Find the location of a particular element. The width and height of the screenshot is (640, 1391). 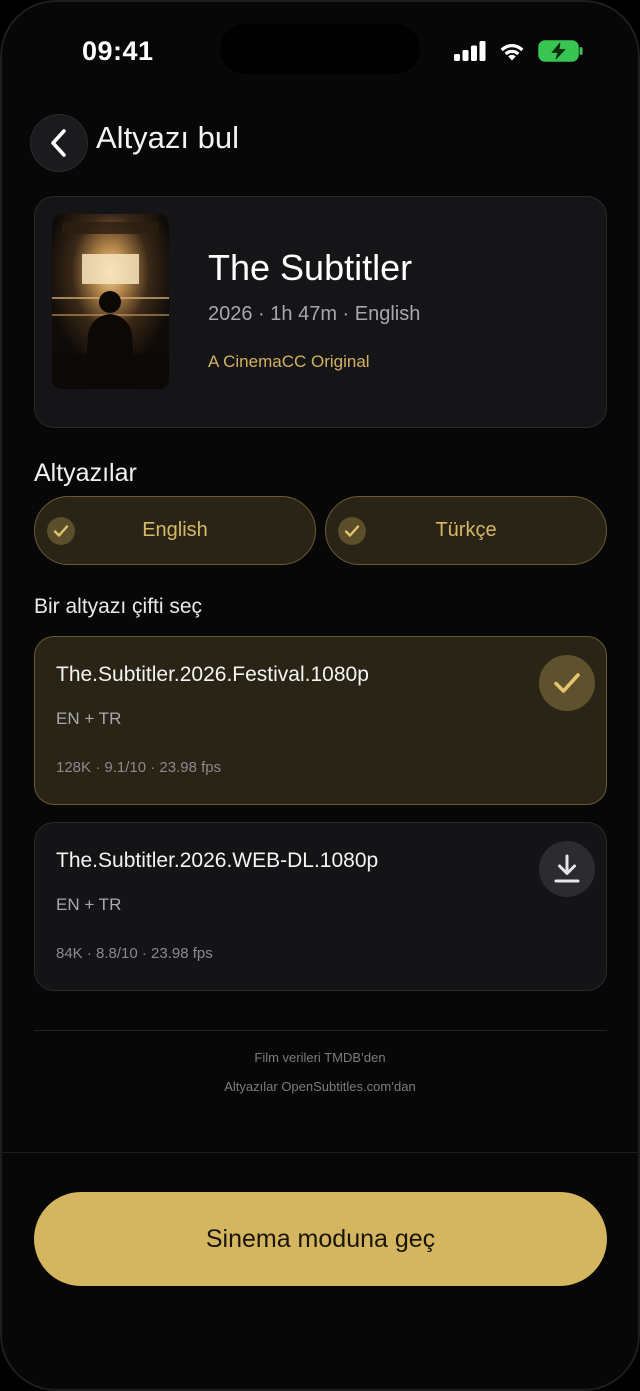

cellular-signal-icon is located at coordinates (470, 51).